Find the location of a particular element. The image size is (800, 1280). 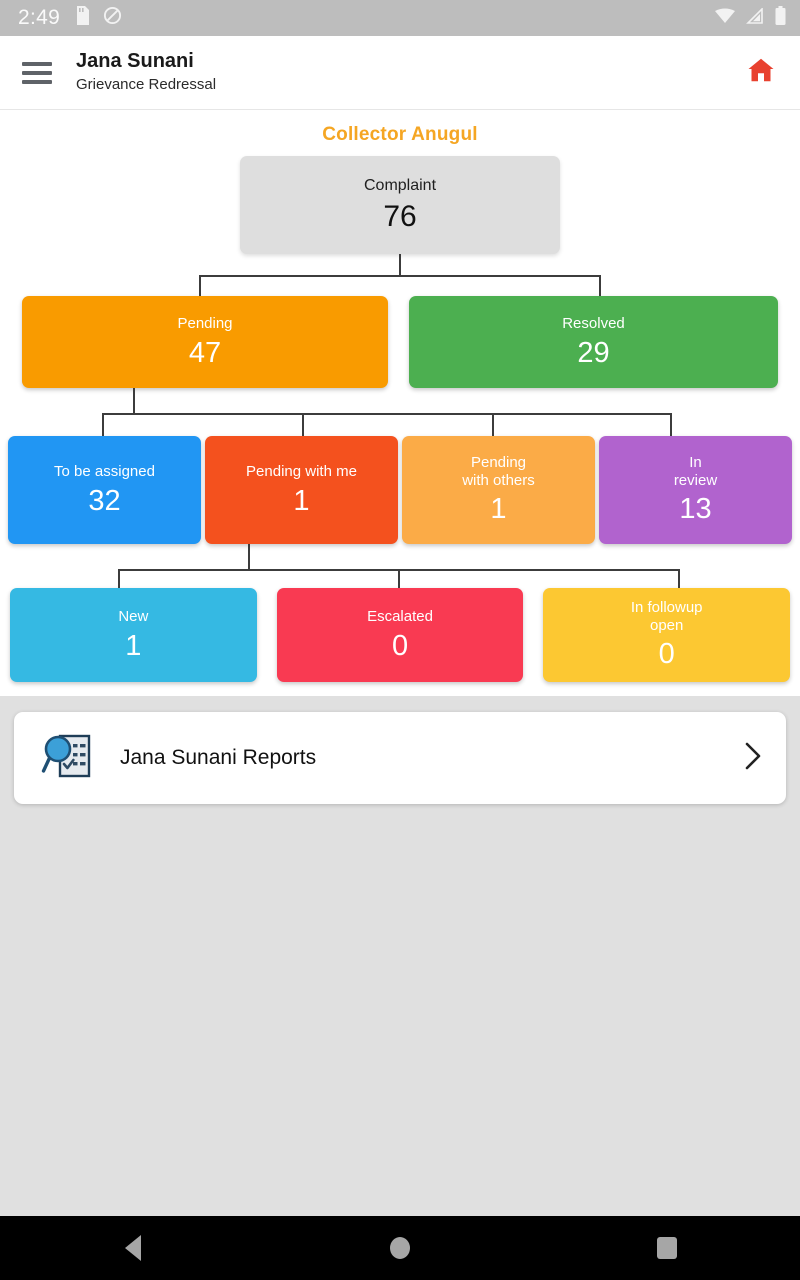

reports-section: Jana Sunani Reports is located at coordinates (400, 758).